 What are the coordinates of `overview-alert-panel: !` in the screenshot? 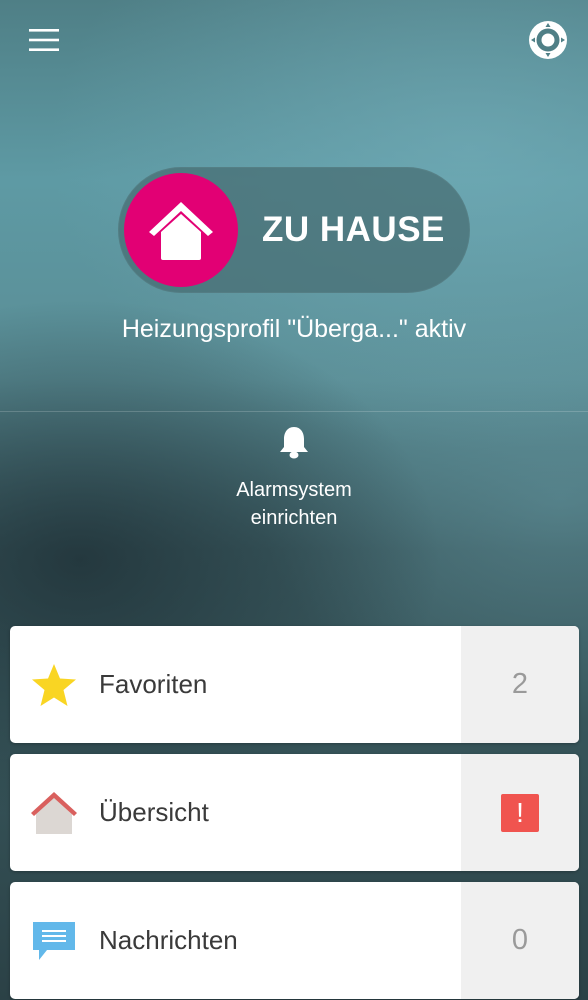 It's located at (520, 812).